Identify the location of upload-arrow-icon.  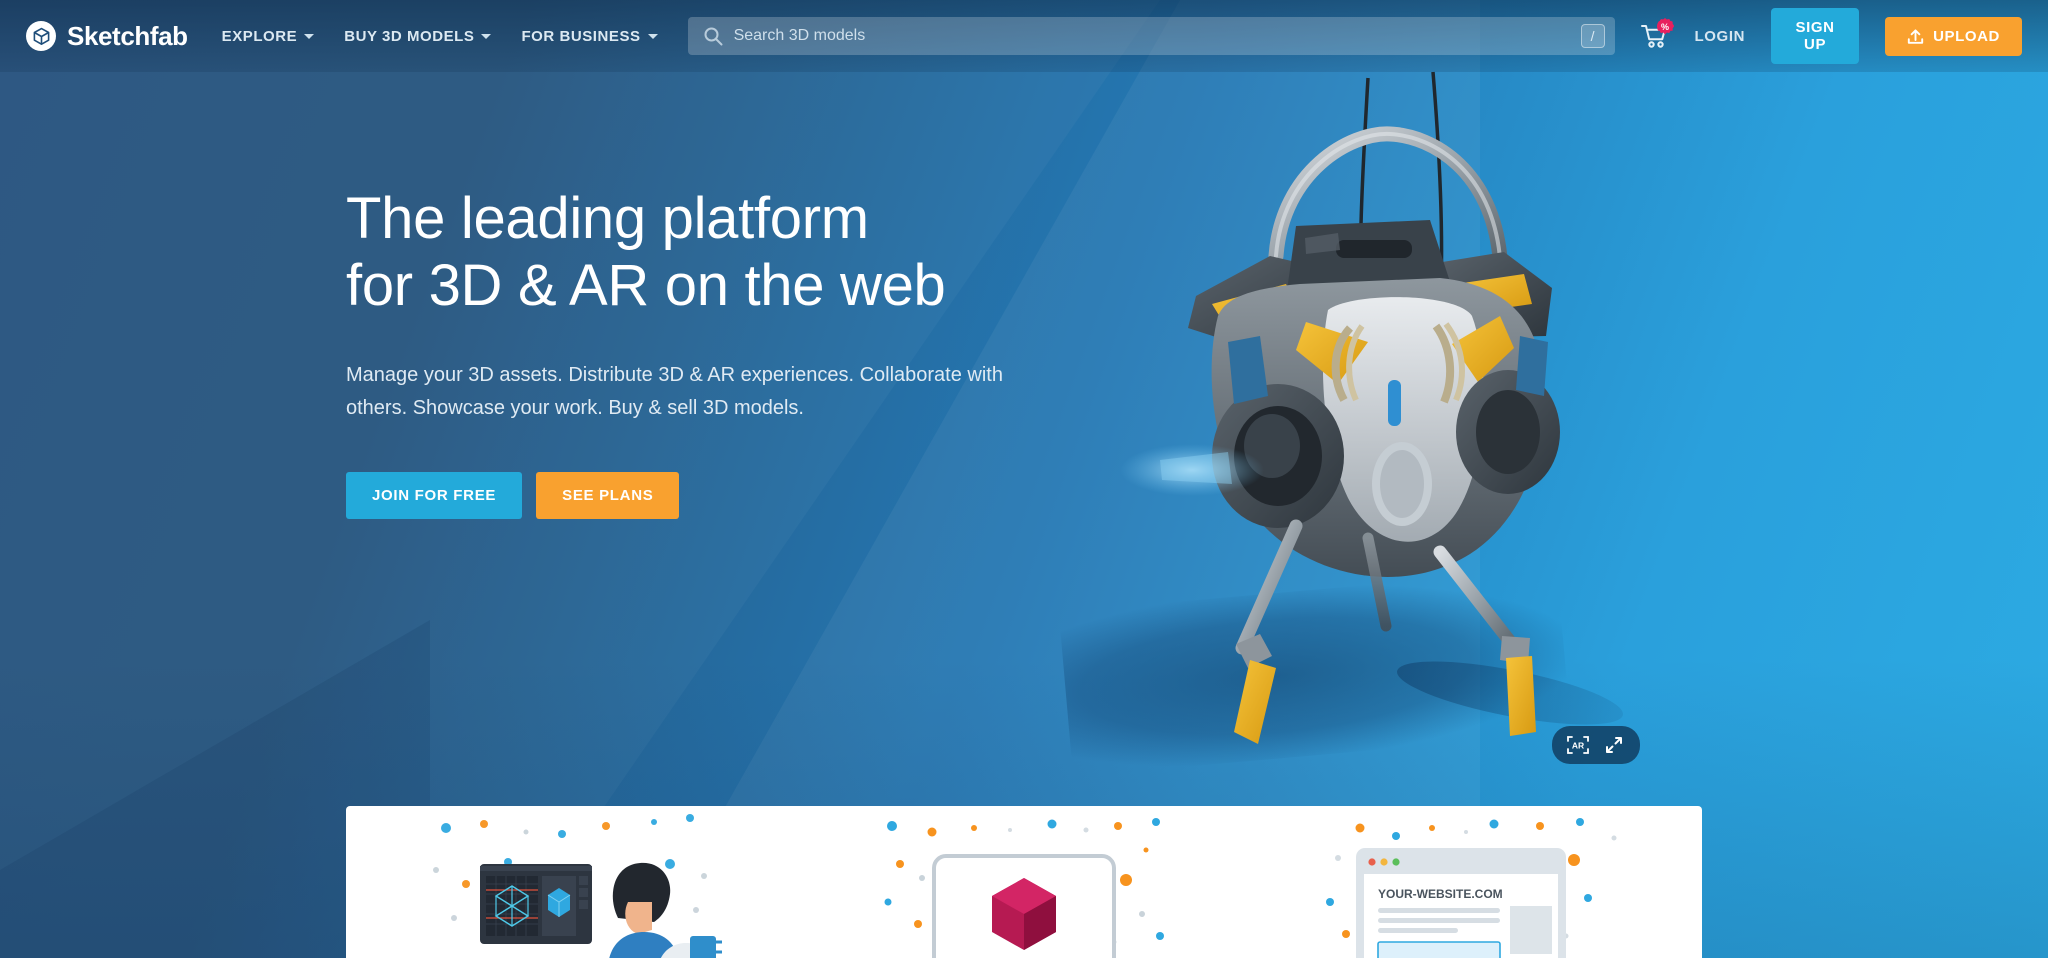
(1915, 36).